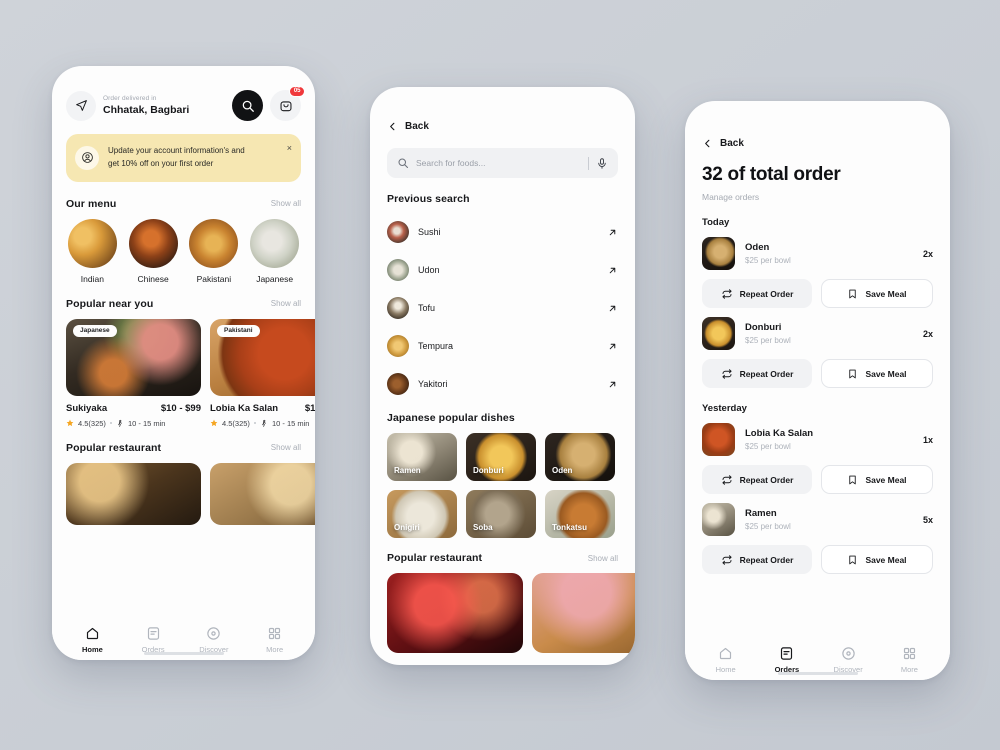  Describe the element at coordinates (580, 457) in the screenshot. I see `dish-card: Oden` at that location.